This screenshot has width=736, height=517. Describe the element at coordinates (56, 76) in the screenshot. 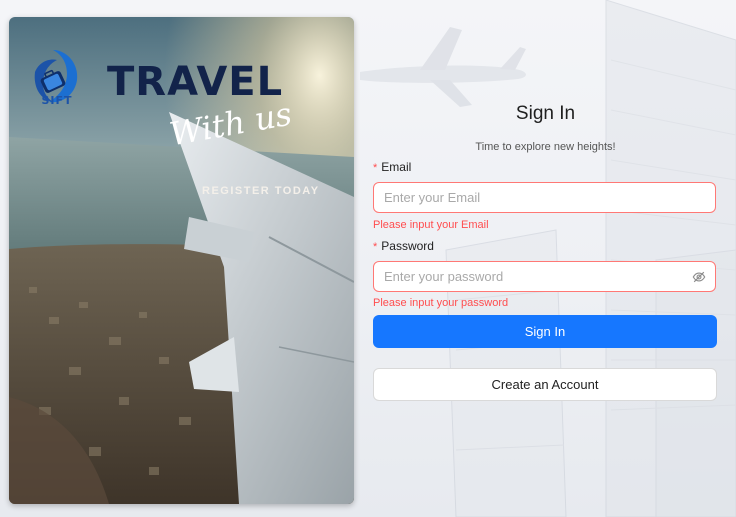

I see `sift-logo-icon` at that location.